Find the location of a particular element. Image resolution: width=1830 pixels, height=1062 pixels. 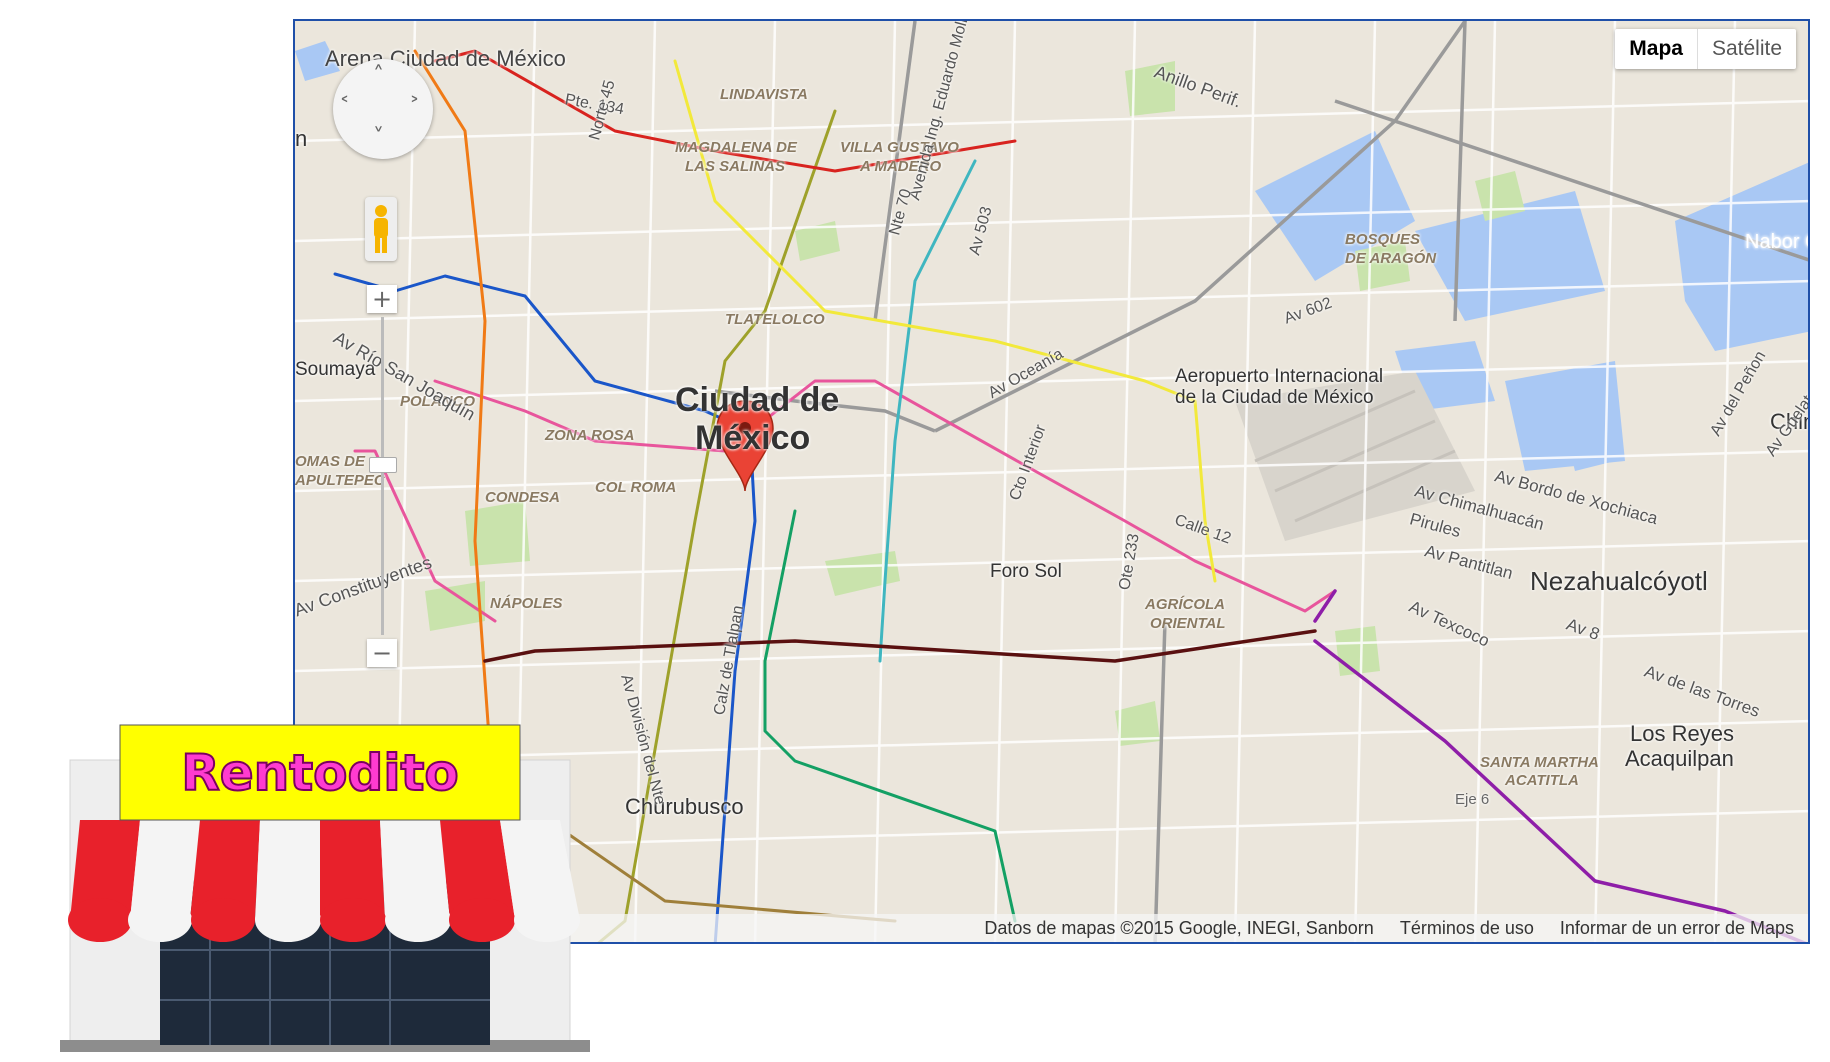

map-place-label: ZONA ROSA is located at coordinates (590, 435).